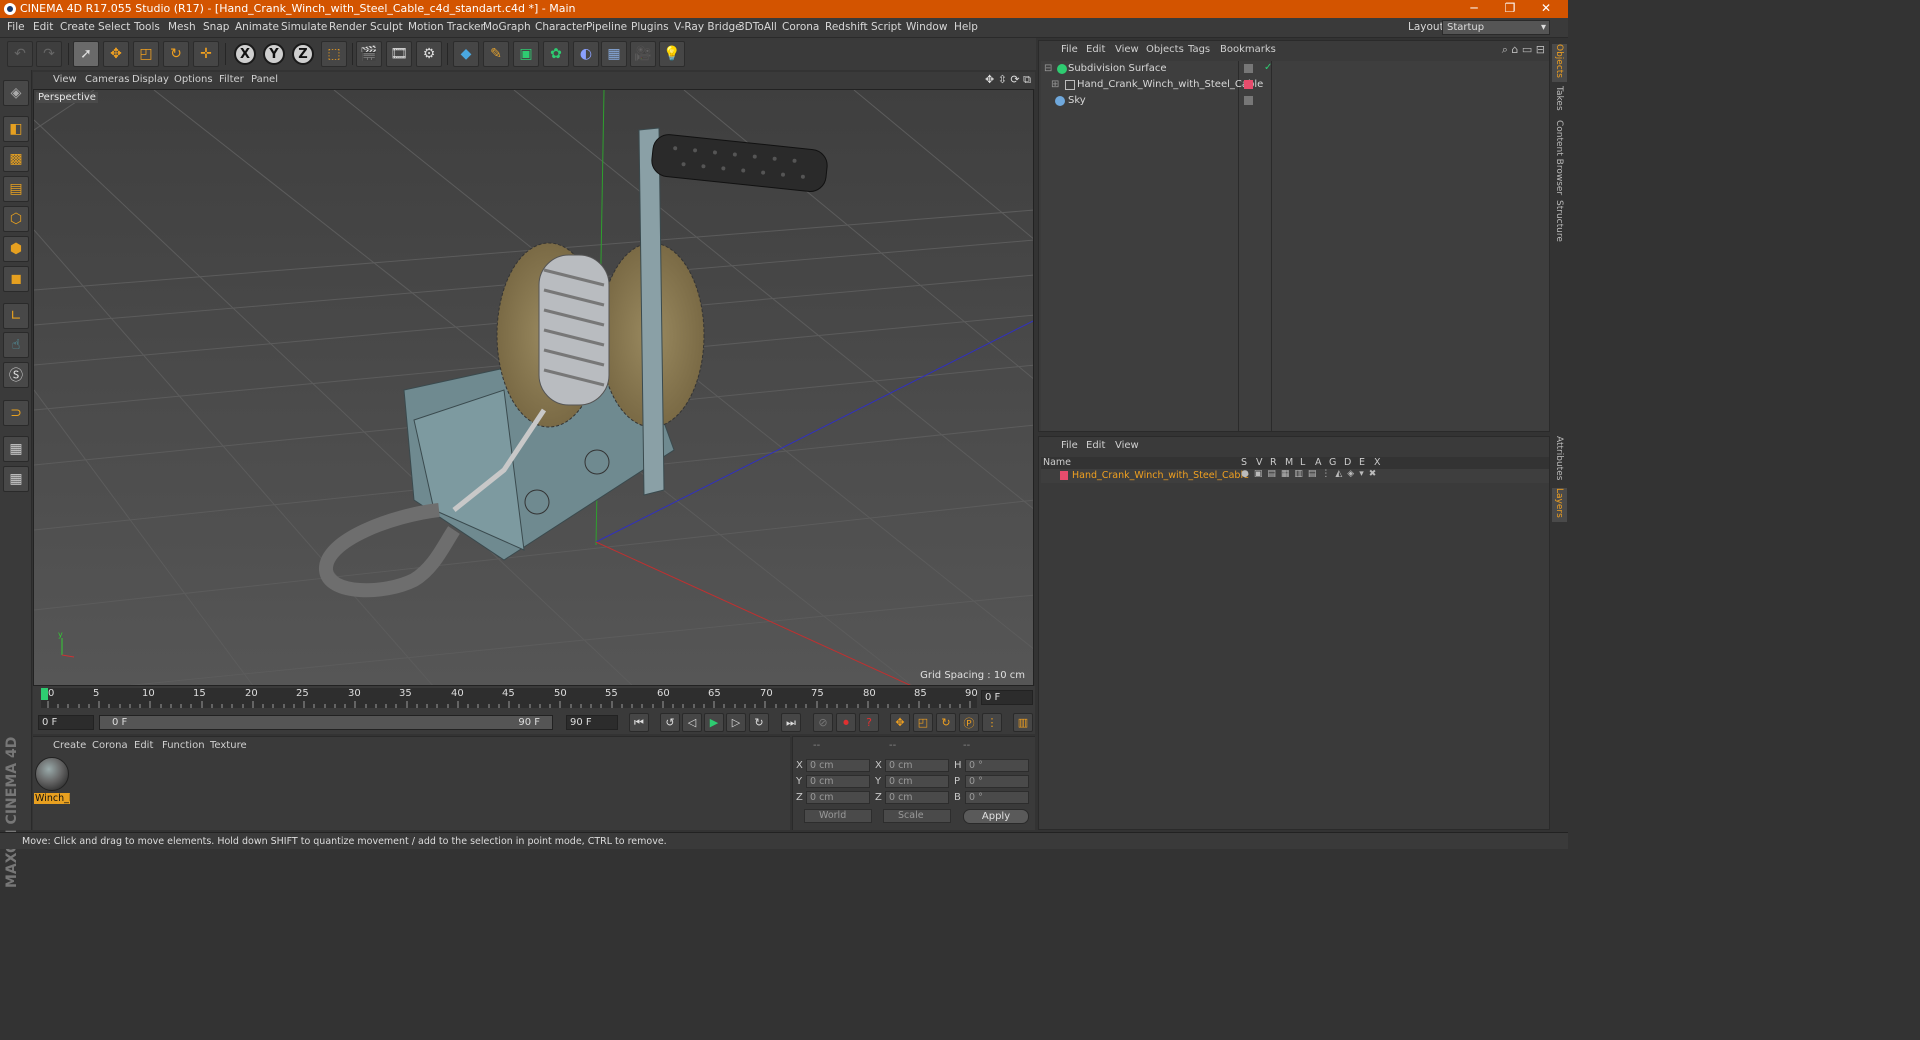 Image resolution: width=1920 pixels, height=1040 pixels. I want to click on viewport-menu-display: Display, so click(150, 79).